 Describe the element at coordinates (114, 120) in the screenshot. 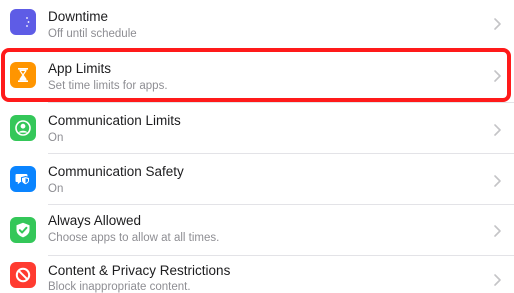

I see `communication-limits-title: Communication Limits` at that location.